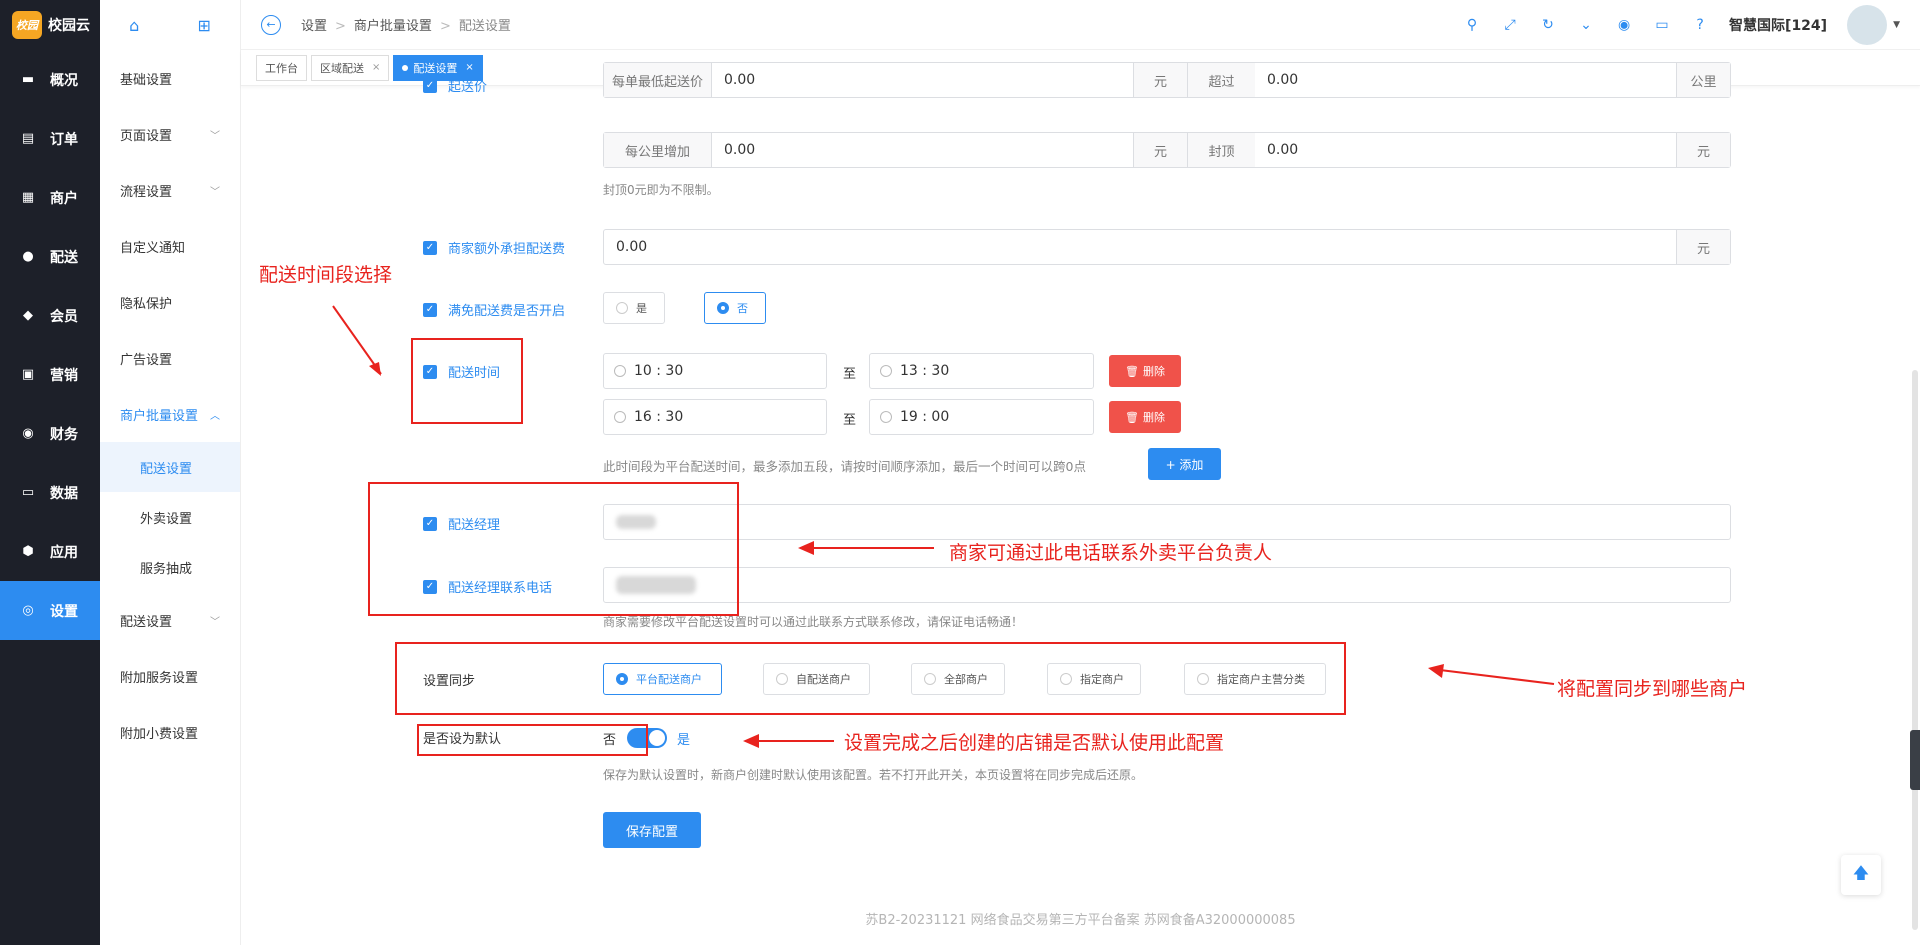 The width and height of the screenshot is (1920, 945). I want to click on sub-child-commission: 服务抽成, so click(170, 567).